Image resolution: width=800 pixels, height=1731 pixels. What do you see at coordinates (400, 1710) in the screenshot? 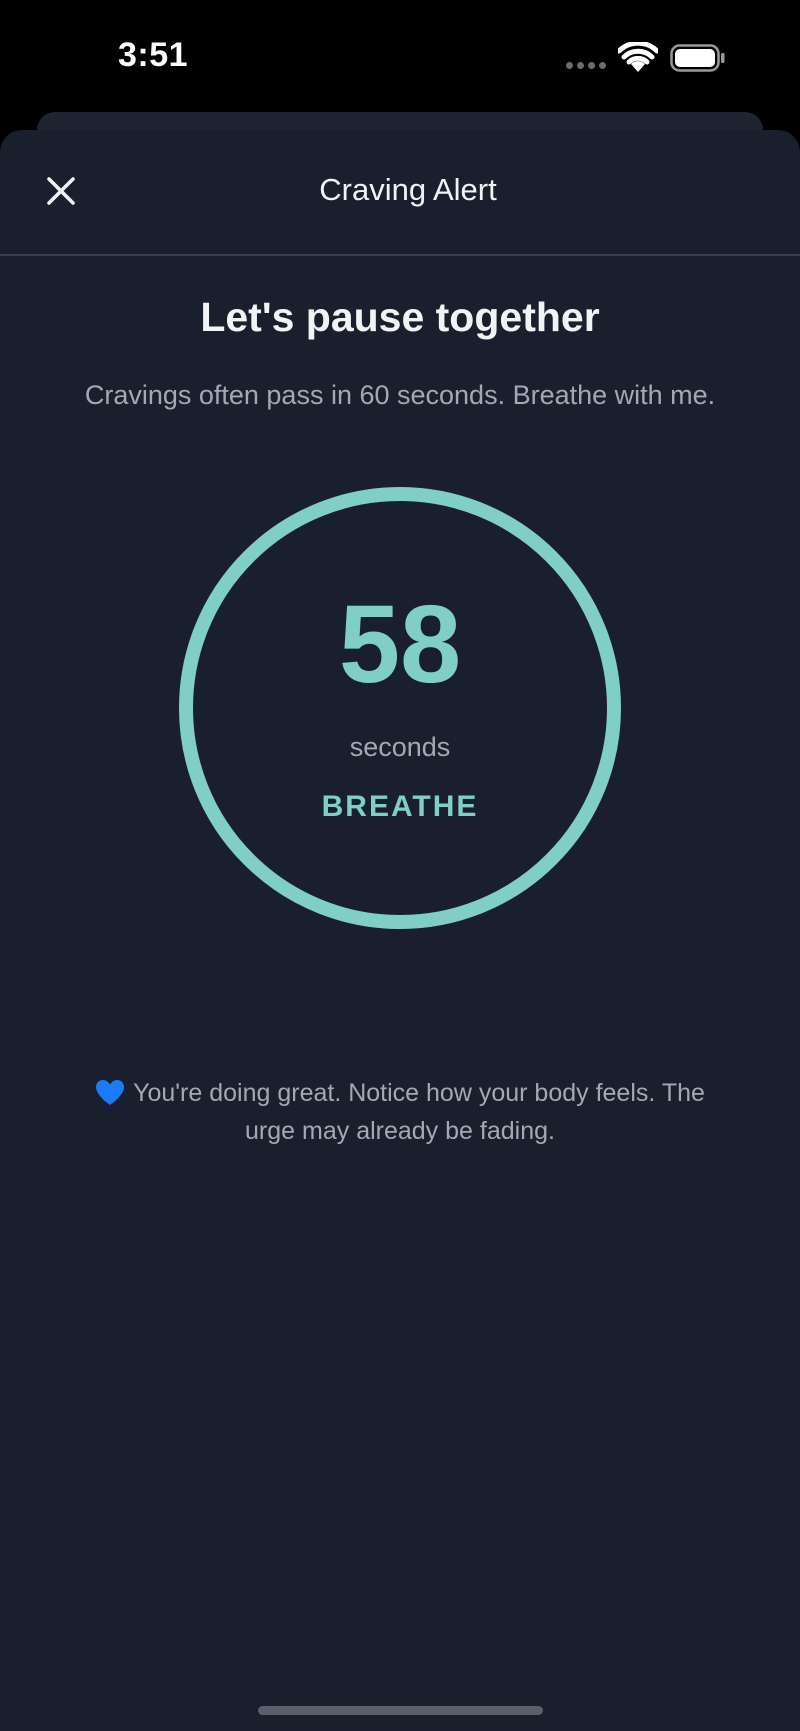
I see `home-indicator` at bounding box center [400, 1710].